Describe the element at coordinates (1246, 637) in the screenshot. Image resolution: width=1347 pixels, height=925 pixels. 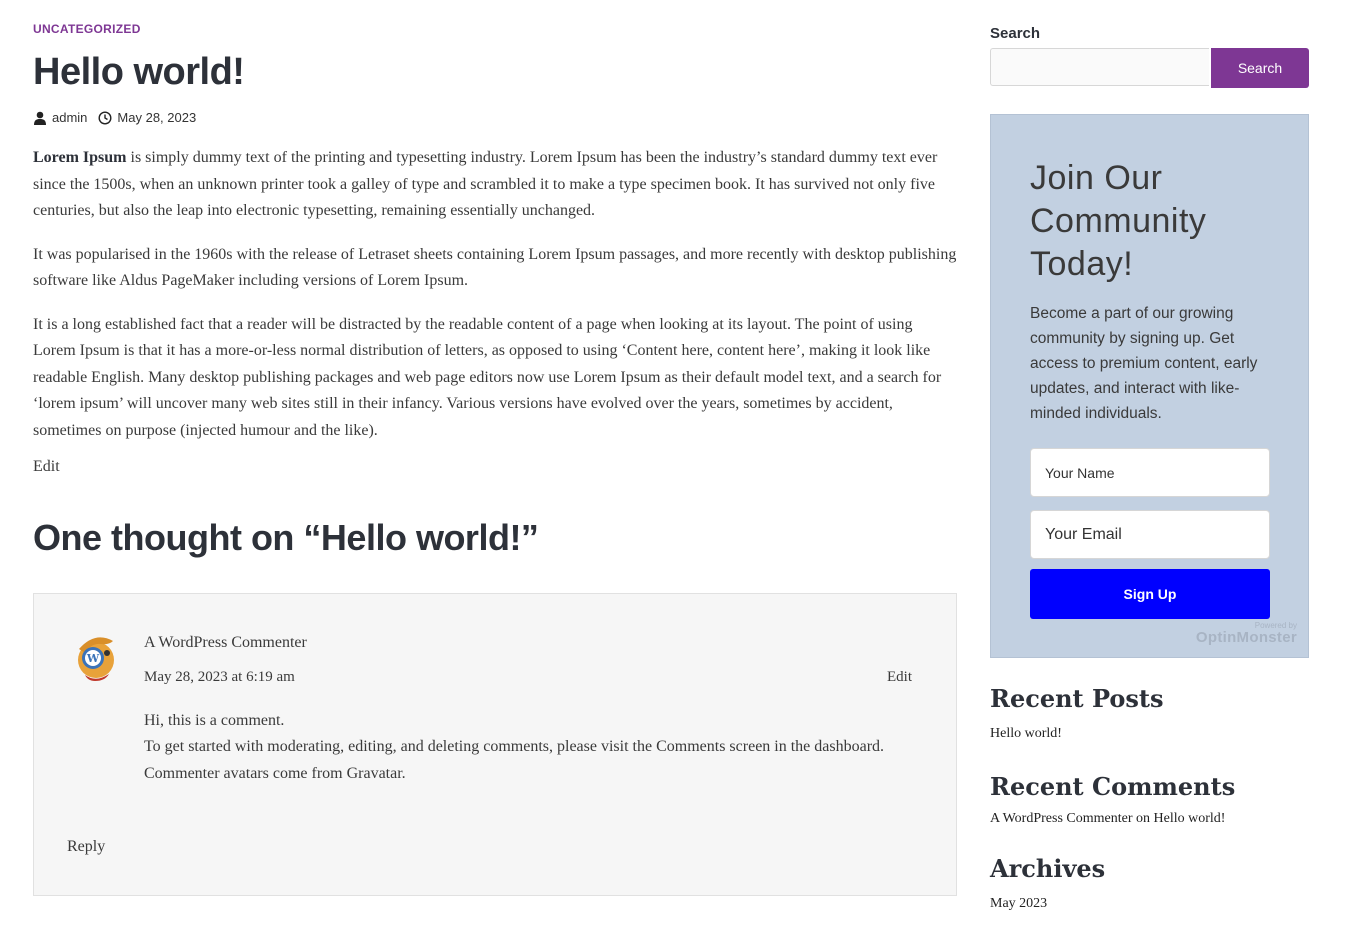
I see `optinmonster-logo: OptinMonster` at that location.